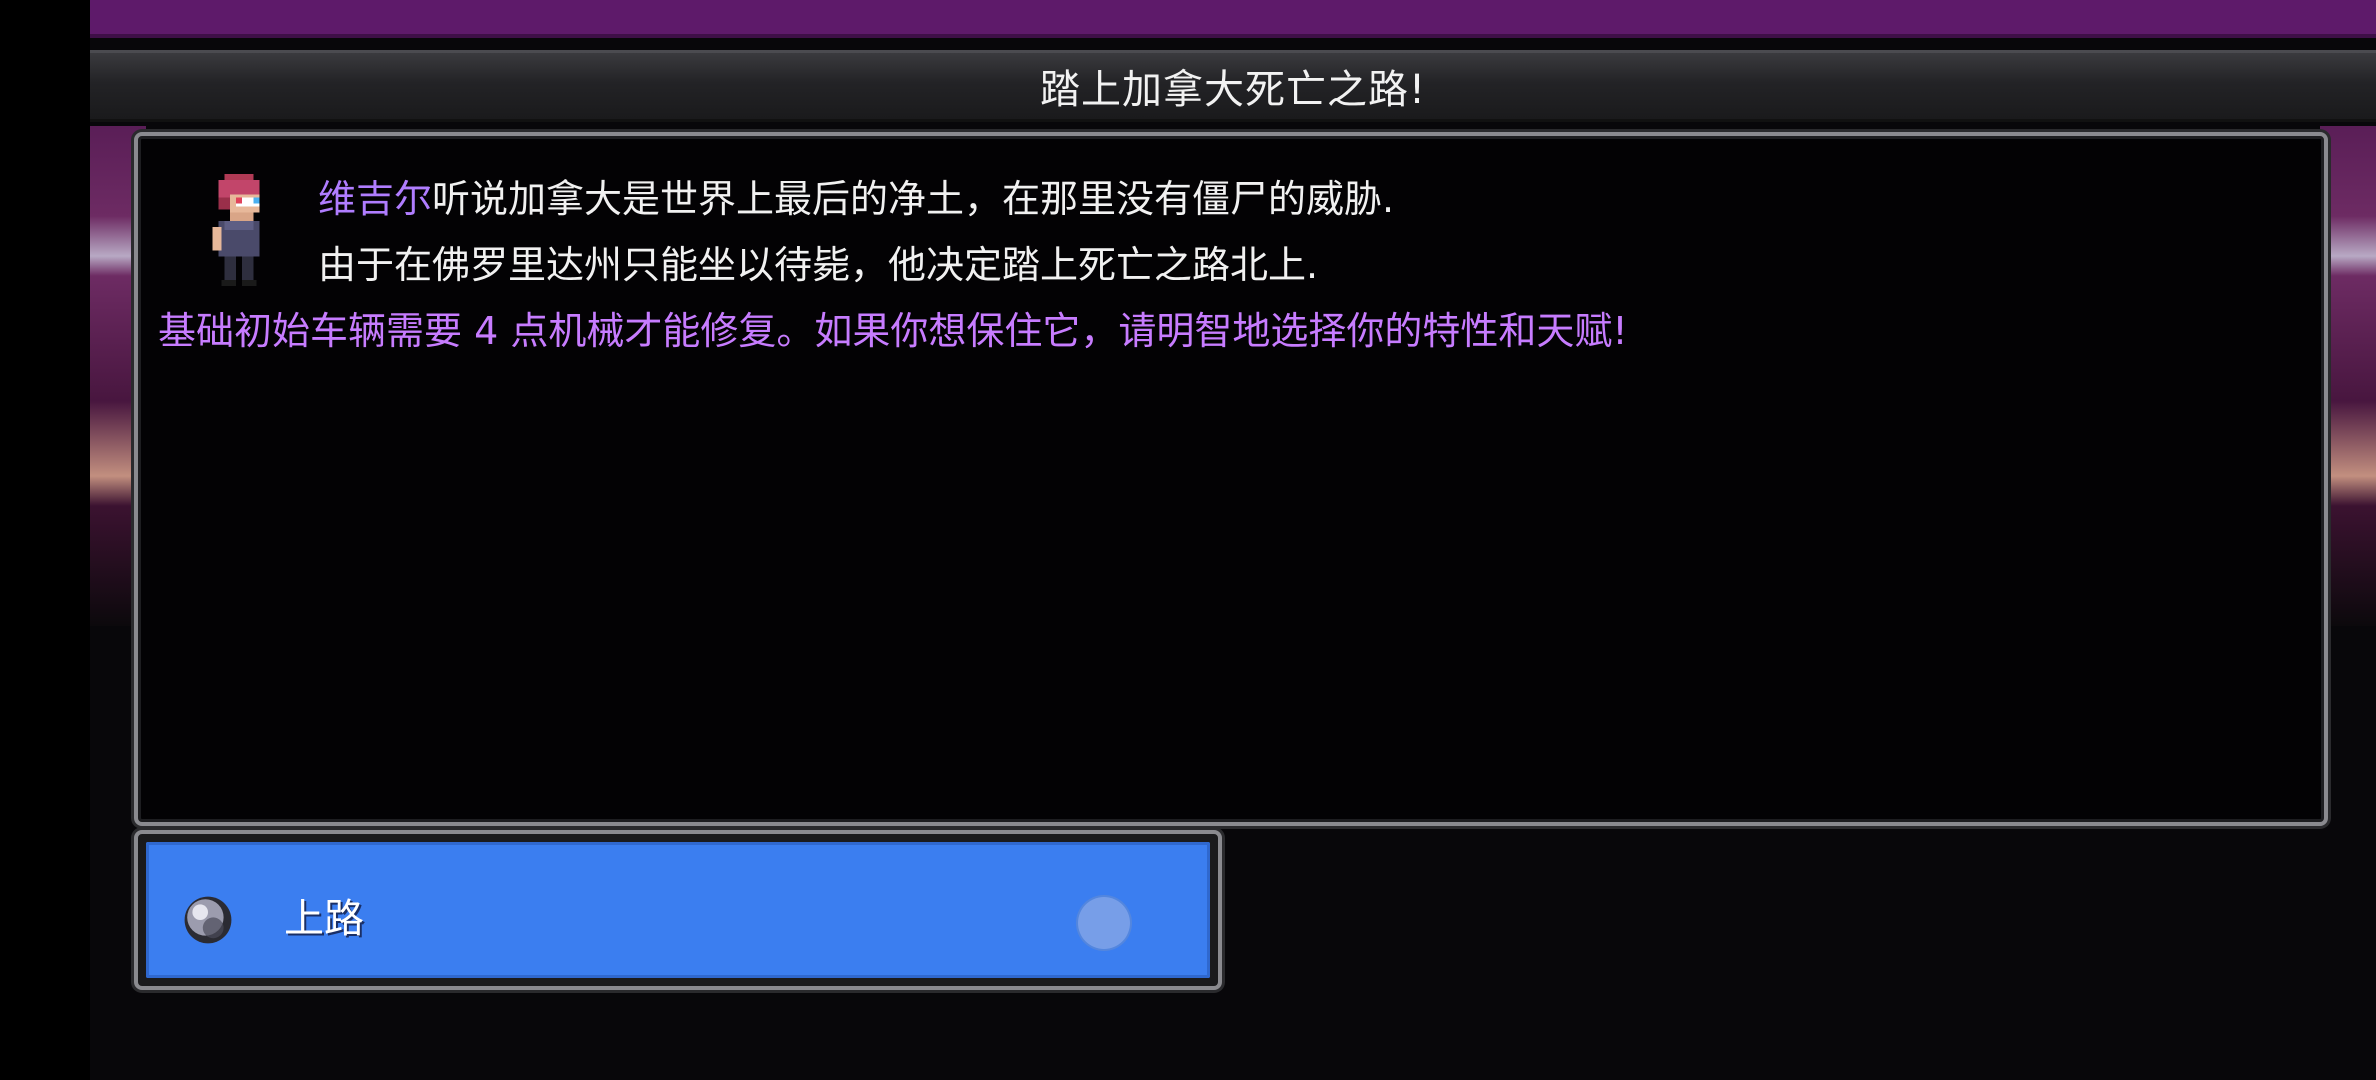 The width and height of the screenshot is (2376, 1080). I want to click on background-scenery-right, so click(2348, 376).